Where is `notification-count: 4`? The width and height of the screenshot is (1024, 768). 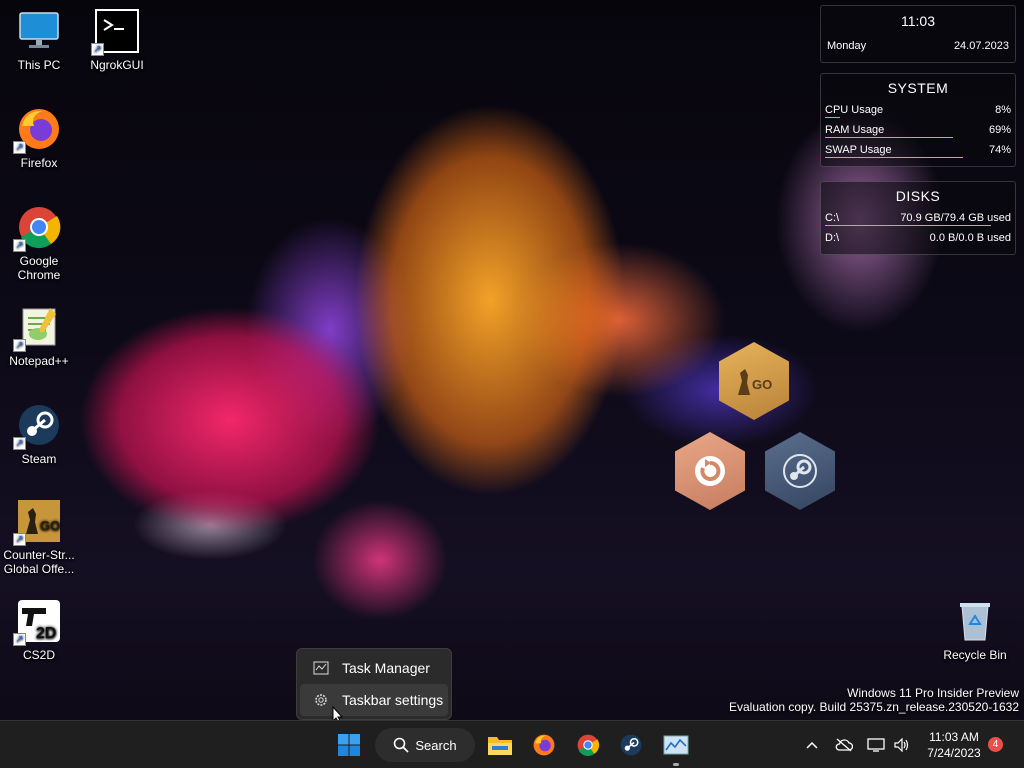 notification-count: 4 is located at coordinates (995, 744).